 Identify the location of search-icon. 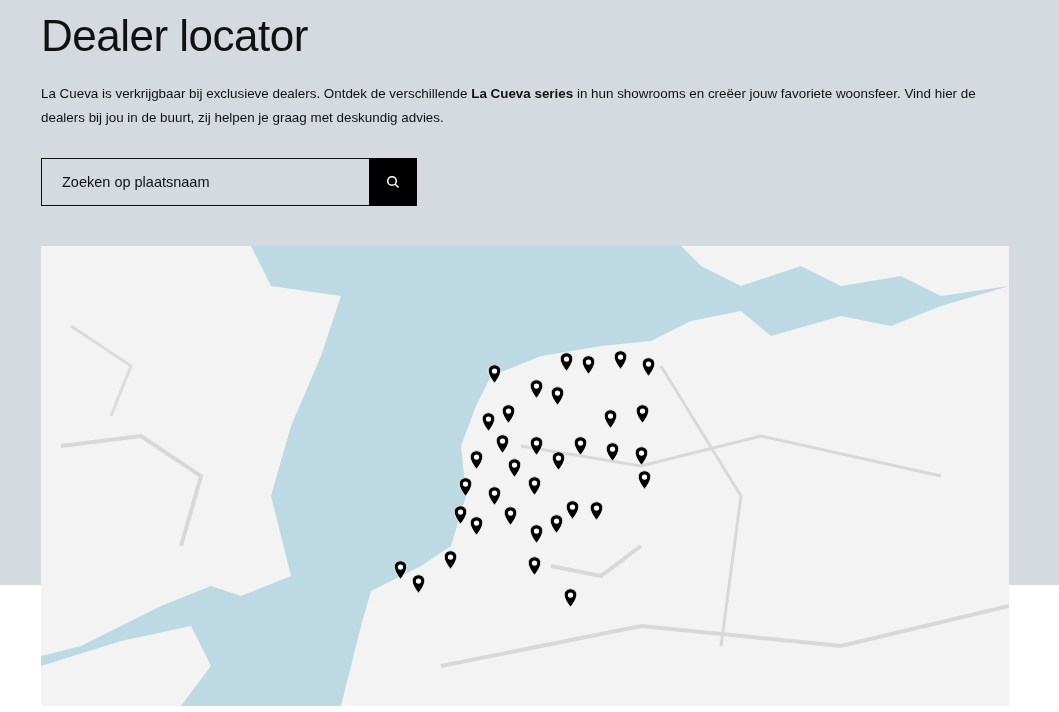
(393, 182).